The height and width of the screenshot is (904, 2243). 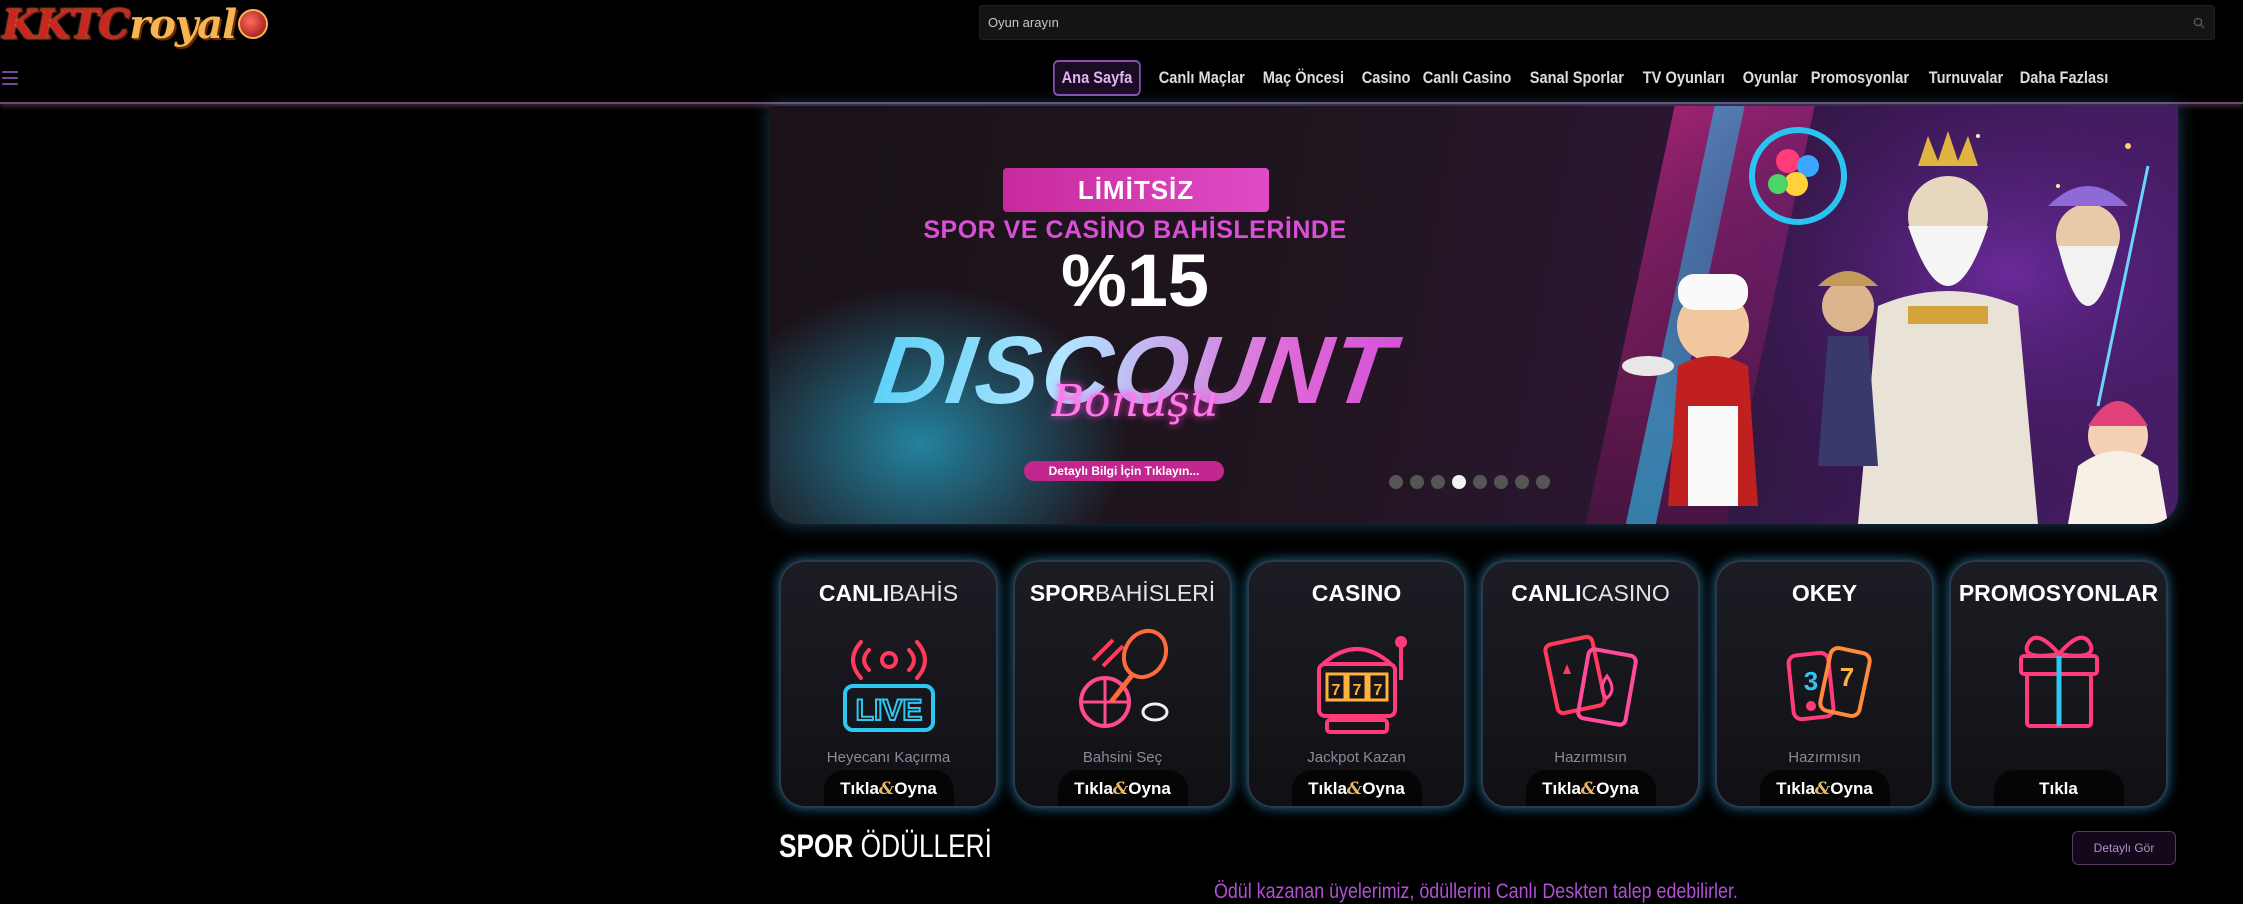 What do you see at coordinates (1829, 684) in the screenshot?
I see `okey-tiles-icon: 3 7` at bounding box center [1829, 684].